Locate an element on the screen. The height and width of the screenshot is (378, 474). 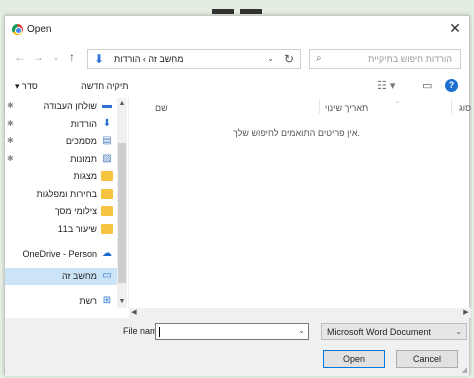
empty-folder-message: .אין פריטים התואמים לחיפוש שלך is located at coordinates (296, 133).